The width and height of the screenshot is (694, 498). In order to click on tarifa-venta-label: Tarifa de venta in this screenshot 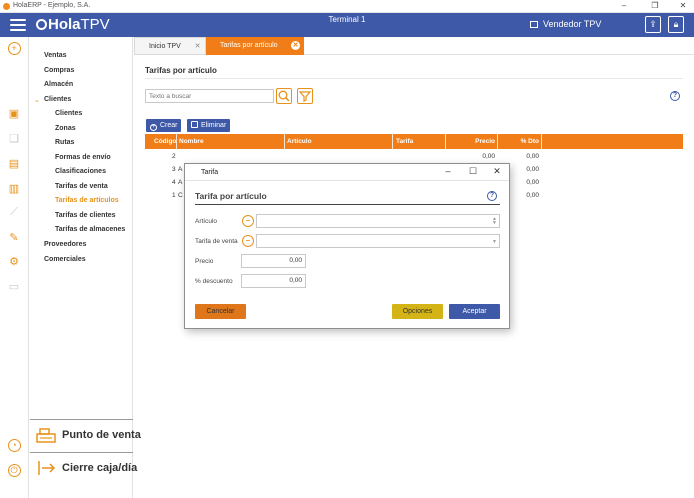, I will do `click(216, 241)`.